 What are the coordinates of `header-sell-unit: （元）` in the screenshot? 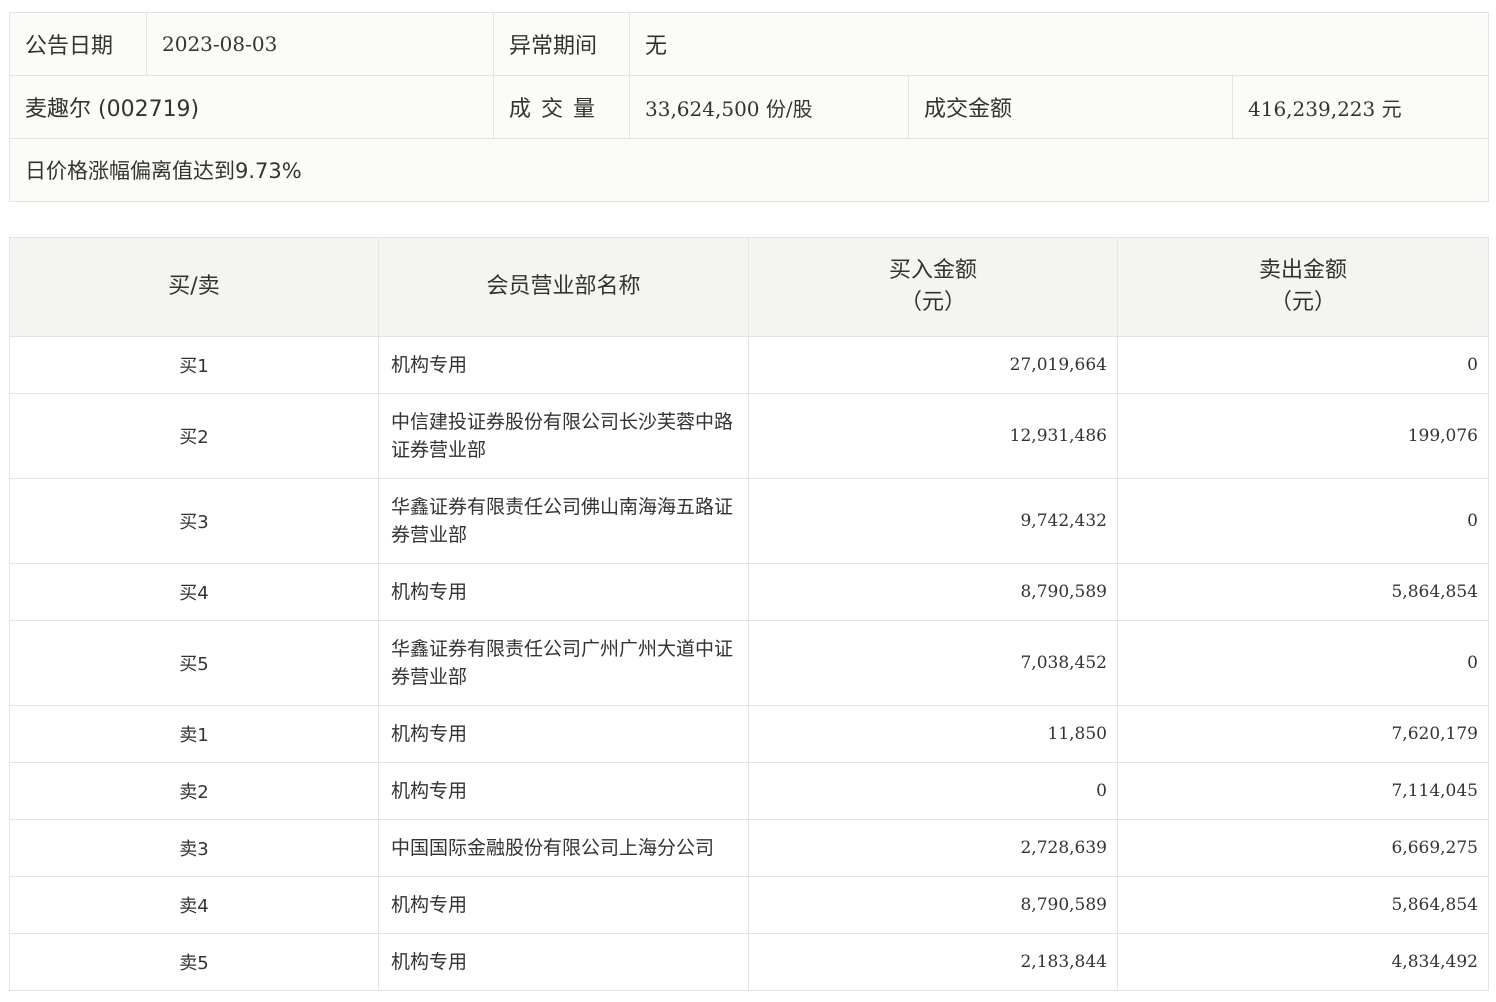 It's located at (1302, 302).